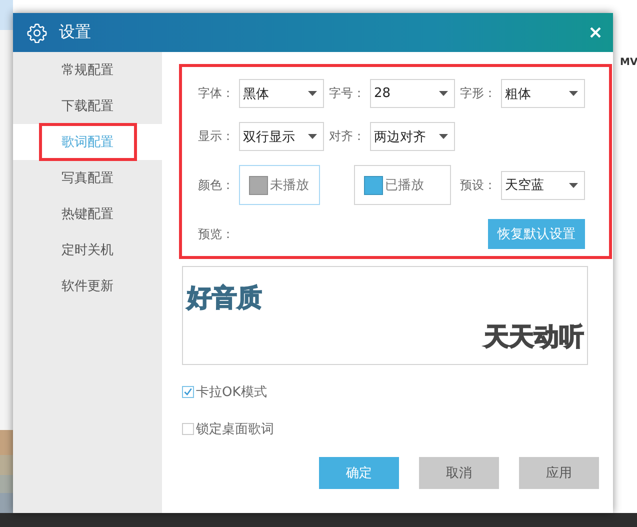 The image size is (637, 527). Describe the element at coordinates (281, 93) in the screenshot. I see `dropdown: 黑体` at that location.